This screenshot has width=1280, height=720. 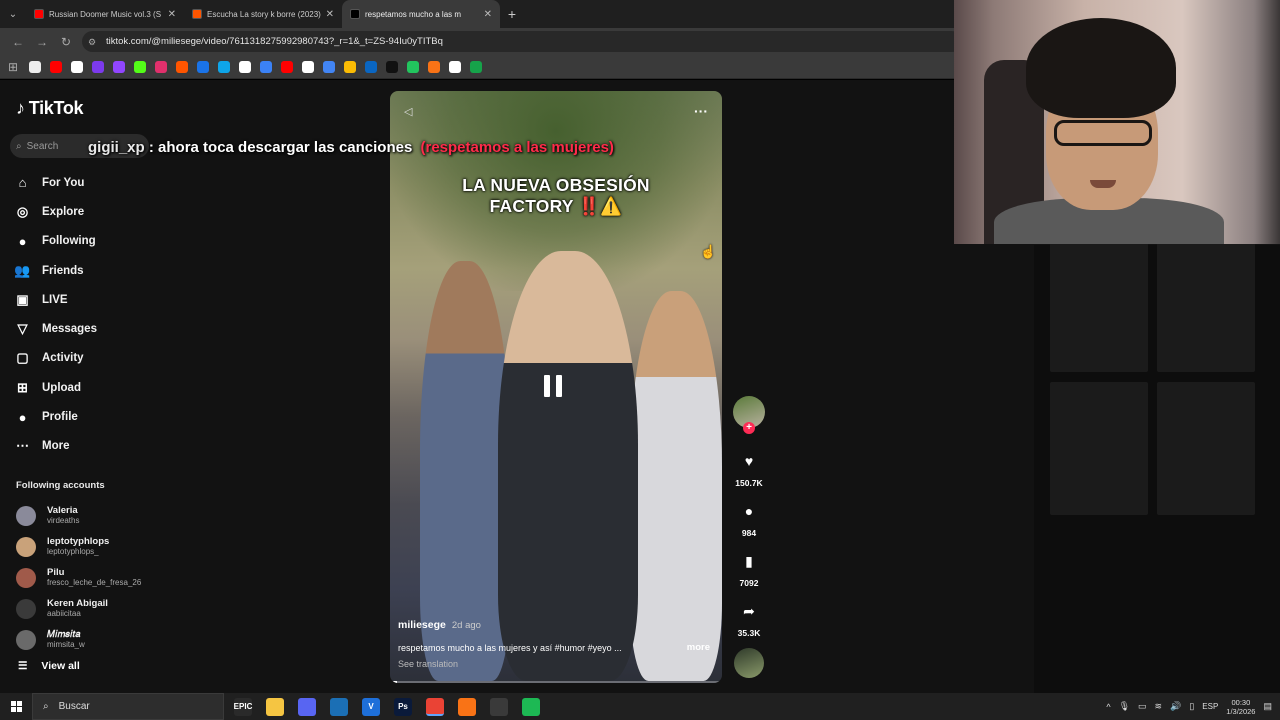 I want to click on save-action: ▮ 7092, so click(x=749, y=568).